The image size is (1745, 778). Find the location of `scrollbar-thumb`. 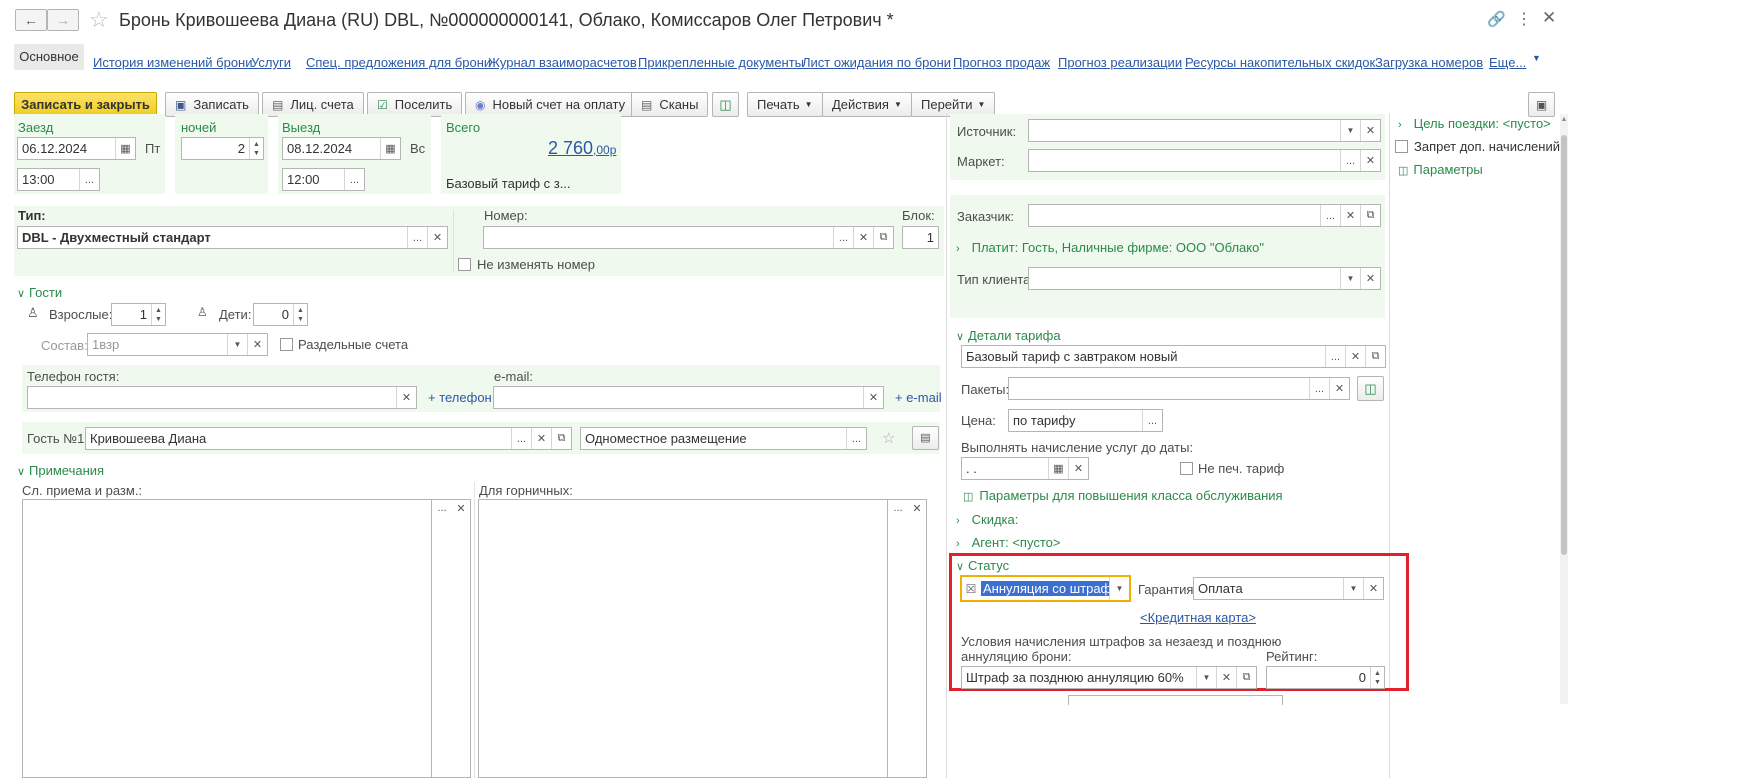

scrollbar-thumb is located at coordinates (1564, 345).